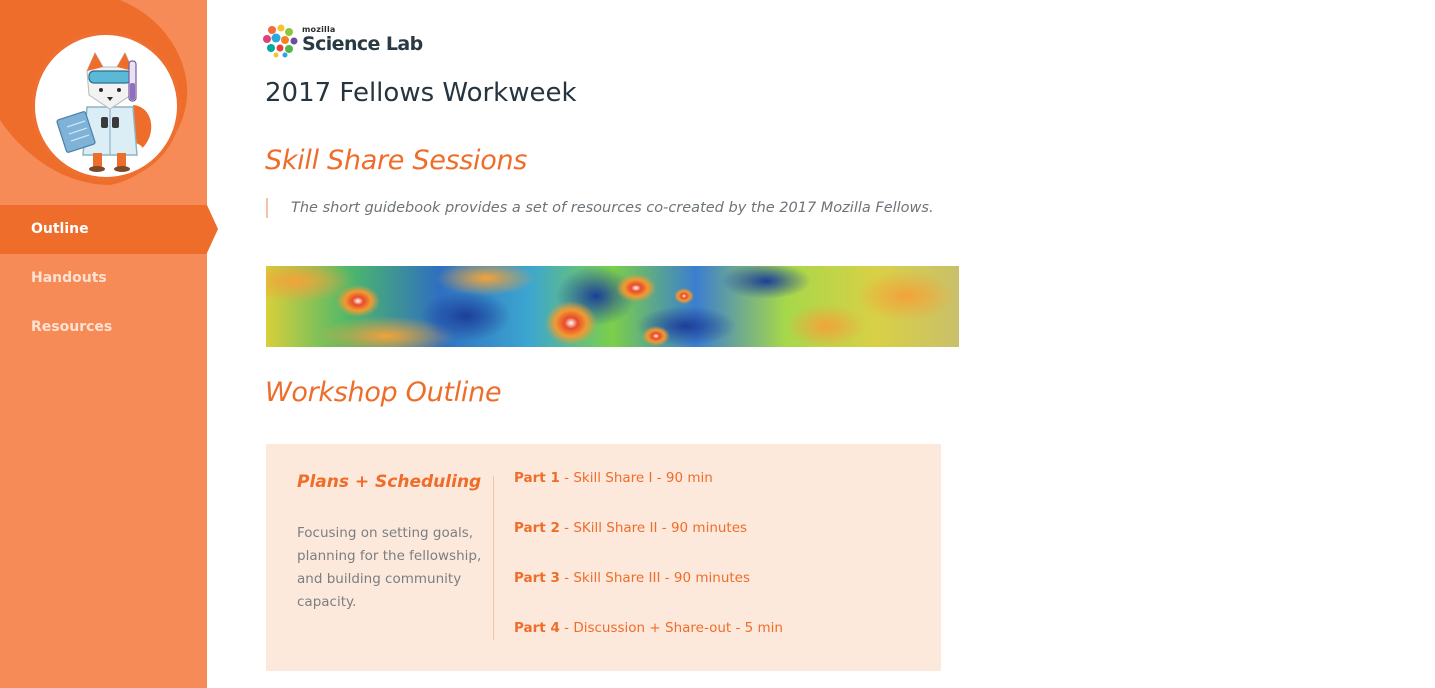 This screenshot has width=1435, height=688. I want to click on part-number: Part 3, so click(537, 578).